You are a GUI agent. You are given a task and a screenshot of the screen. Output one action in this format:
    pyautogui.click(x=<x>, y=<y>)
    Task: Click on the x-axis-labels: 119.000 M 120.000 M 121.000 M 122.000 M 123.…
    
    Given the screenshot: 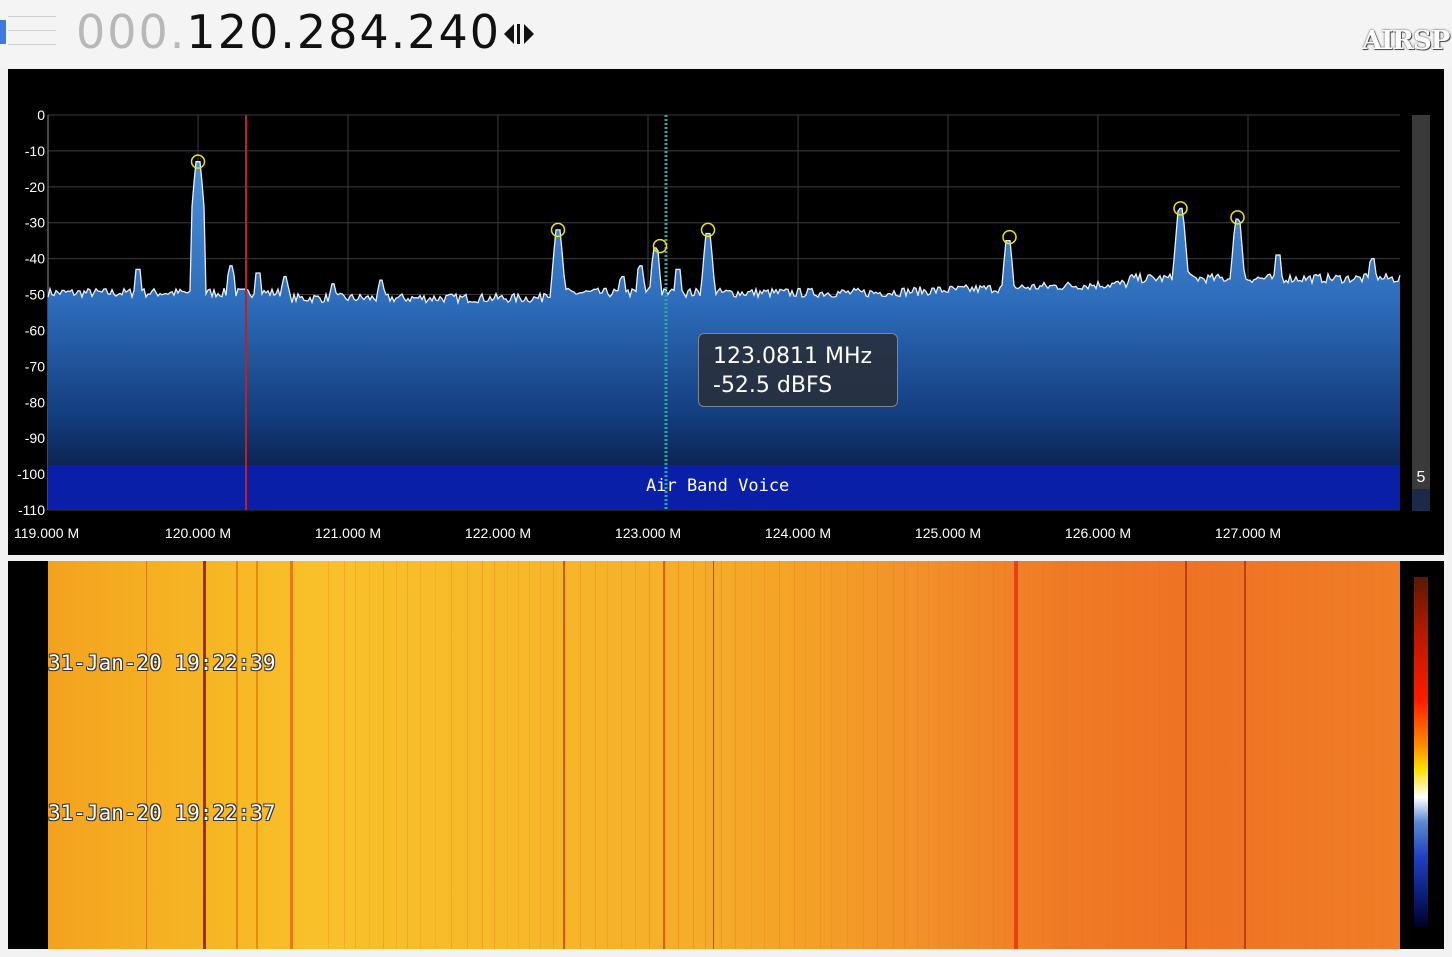 What is the action you would take?
    pyautogui.click(x=647, y=533)
    